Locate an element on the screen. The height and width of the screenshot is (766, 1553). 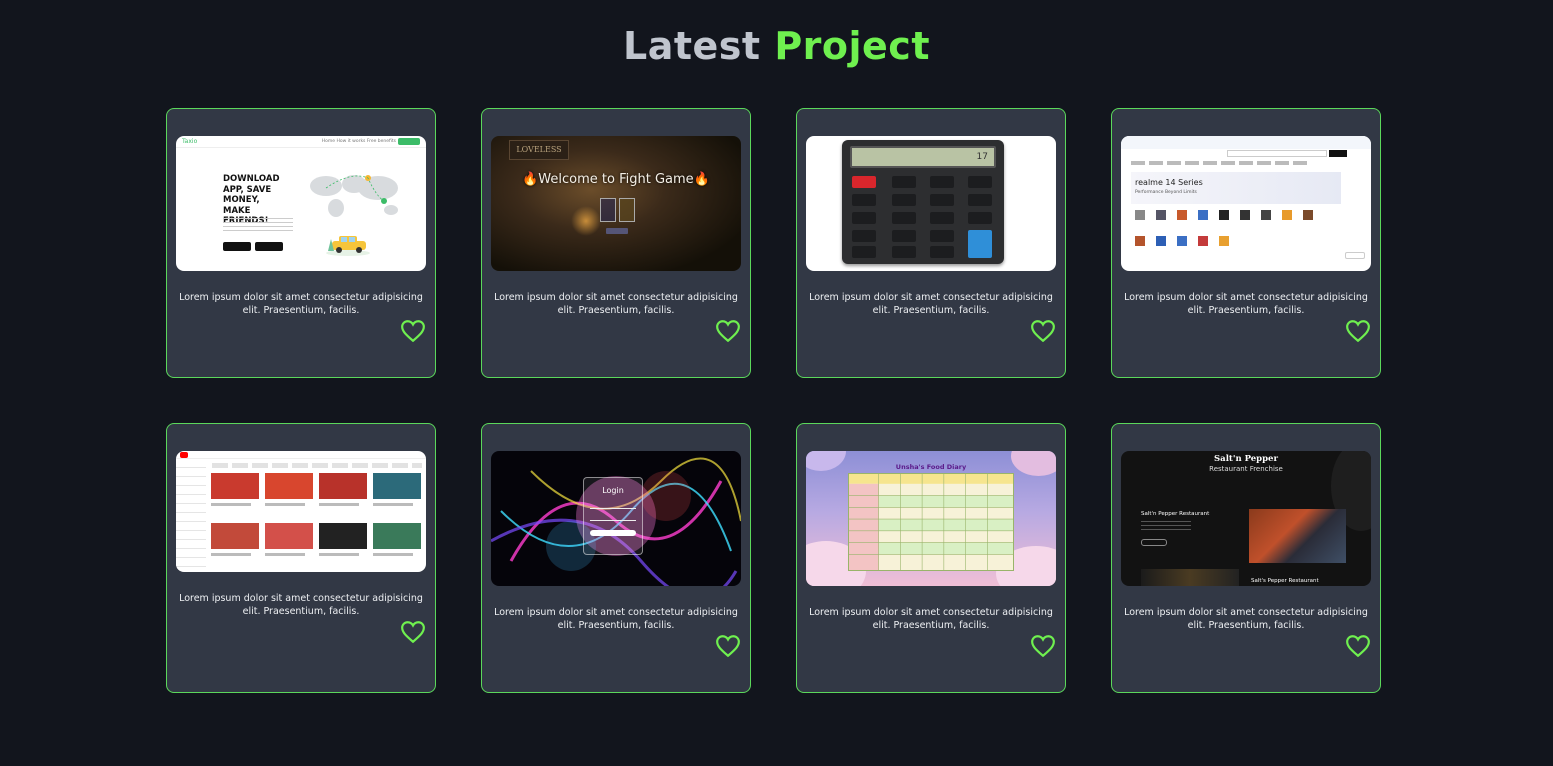
project-thumbnail-fight-game: LOVELESS 🔥Welcome to Fight Game🔥 is located at coordinates (616, 203).